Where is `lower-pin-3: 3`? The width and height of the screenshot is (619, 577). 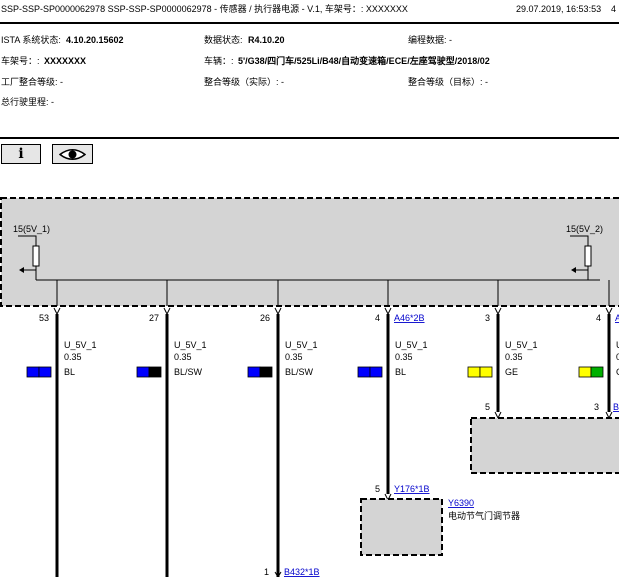 lower-pin-3: 3 is located at coordinates (596, 407).